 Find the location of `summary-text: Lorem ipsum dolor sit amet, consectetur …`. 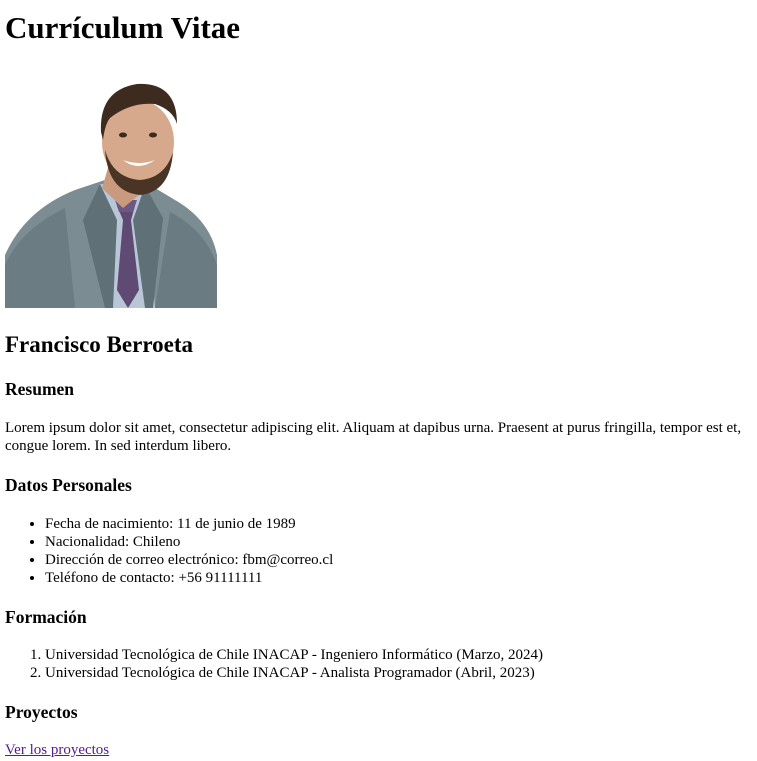

summary-text: Lorem ipsum dolor sit amet, consectetur … is located at coordinates (373, 437).